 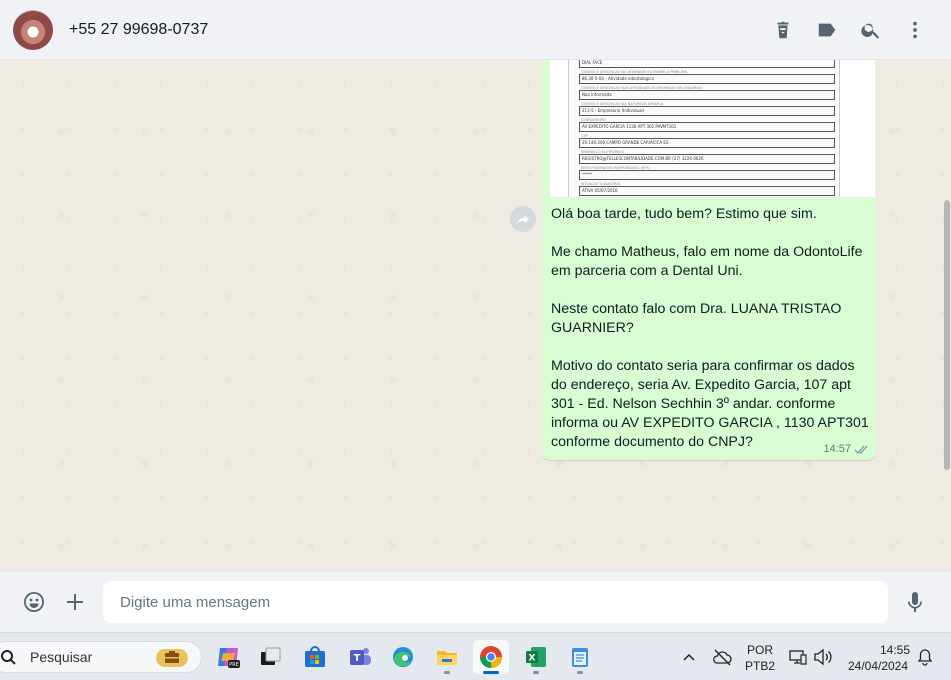 I want to click on task-view-icon, so click(x=270, y=657).